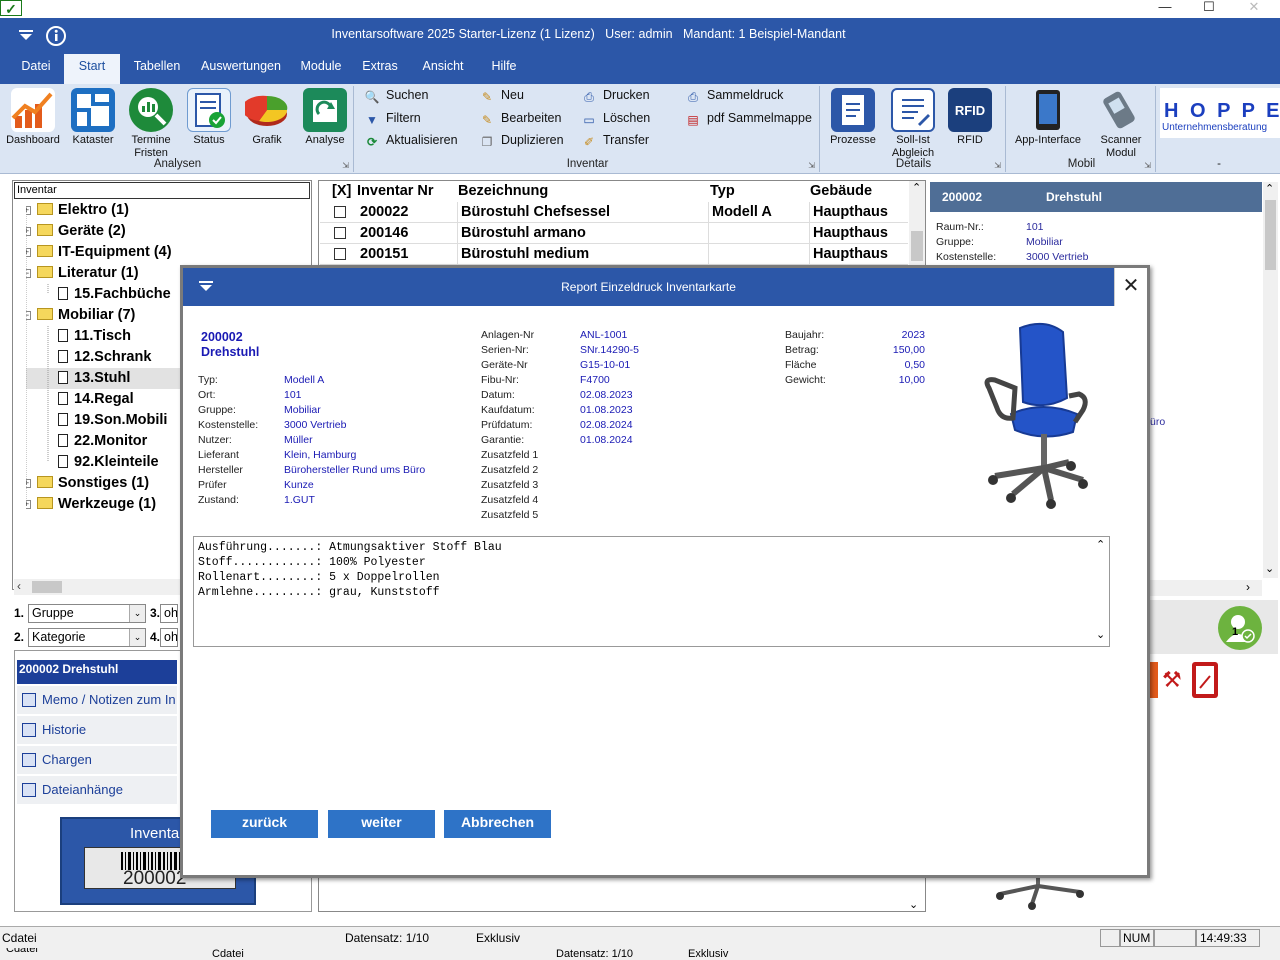 The width and height of the screenshot is (1280, 960). What do you see at coordinates (497, 824) in the screenshot?
I see `cancel-button: Abbrechen` at bounding box center [497, 824].